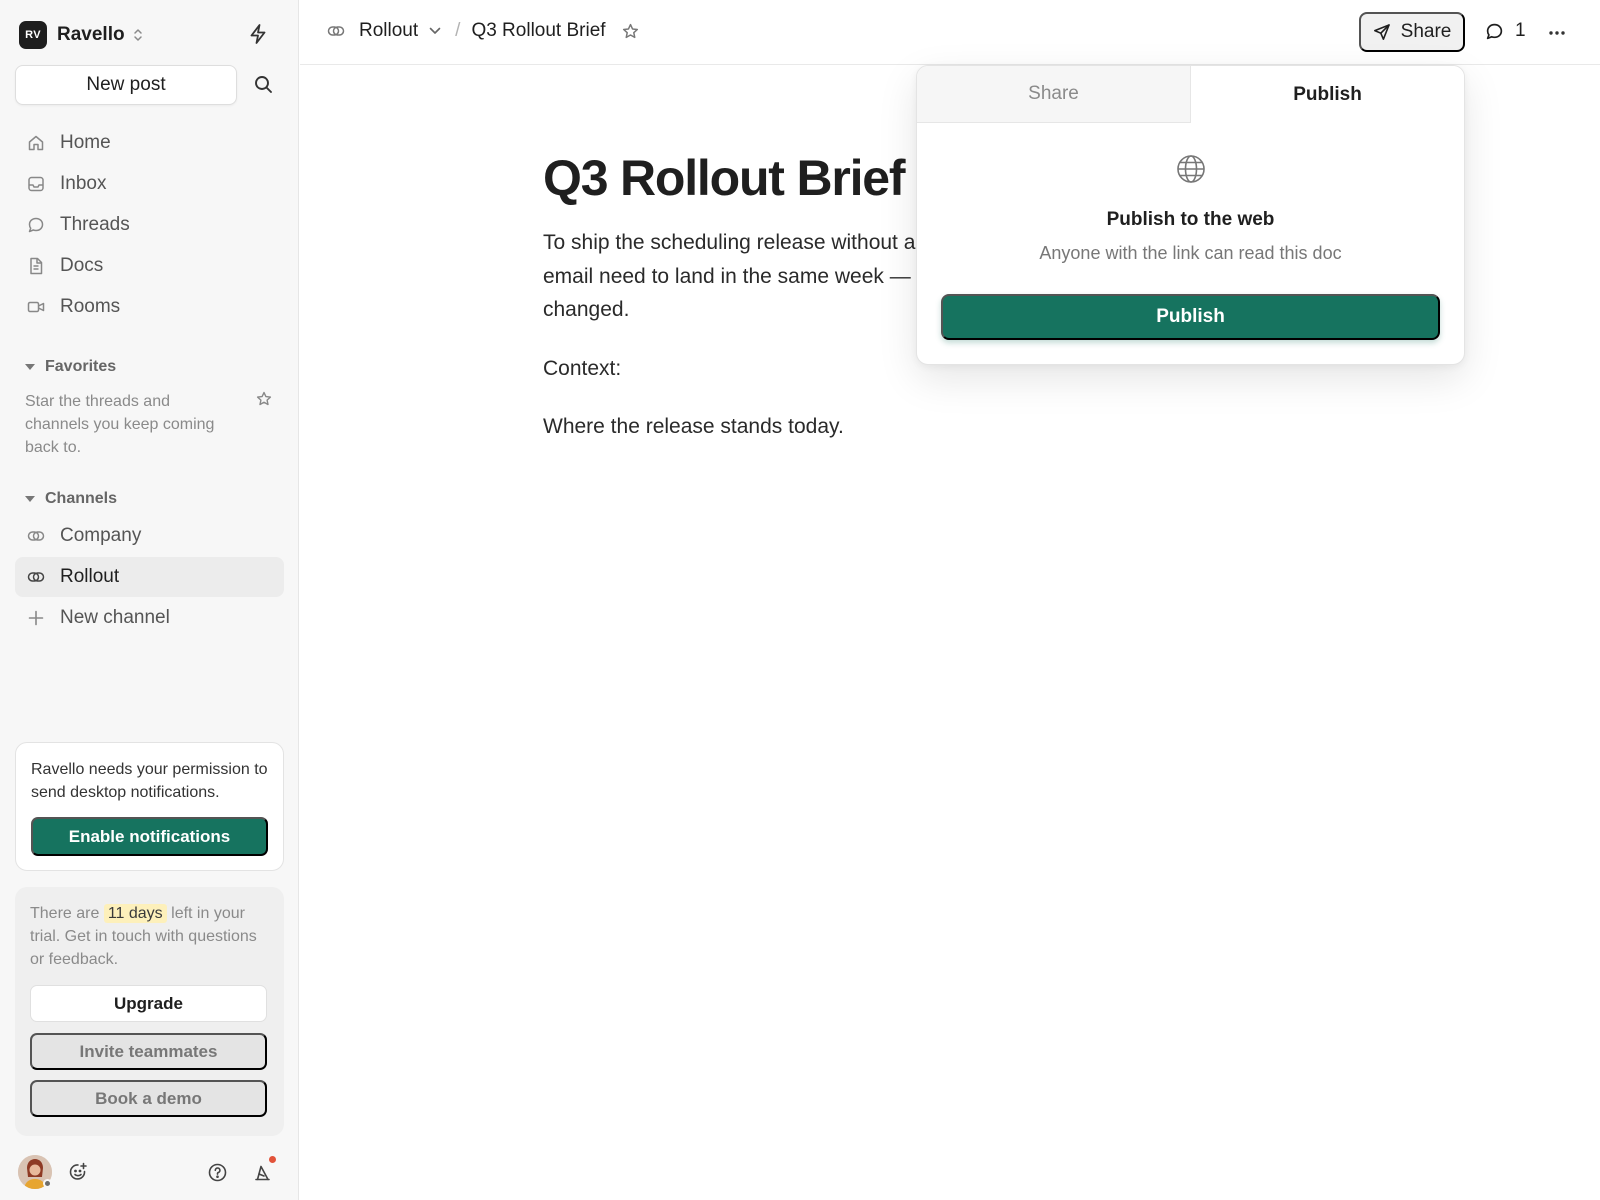 The image size is (1600, 1200). Describe the element at coordinates (90, 576) in the screenshot. I see `channel-label: Rollout` at that location.